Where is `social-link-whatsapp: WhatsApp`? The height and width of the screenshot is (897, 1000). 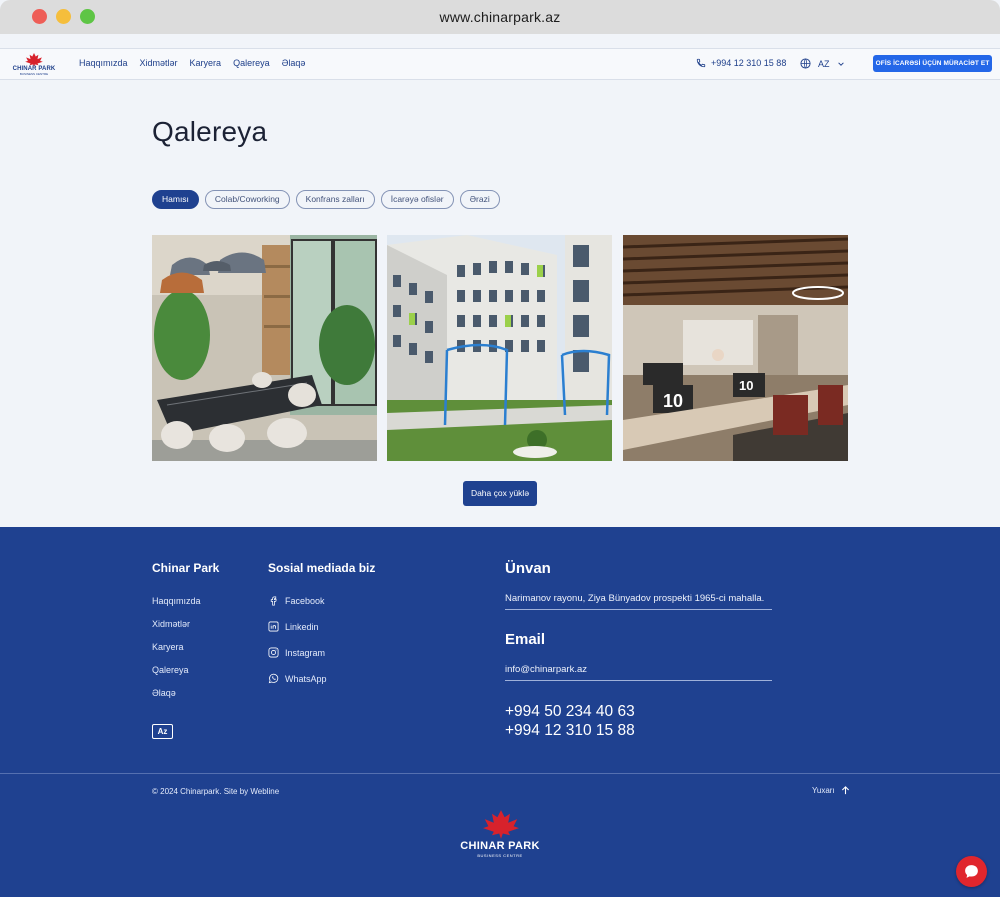 social-link-whatsapp: WhatsApp is located at coordinates (297, 678).